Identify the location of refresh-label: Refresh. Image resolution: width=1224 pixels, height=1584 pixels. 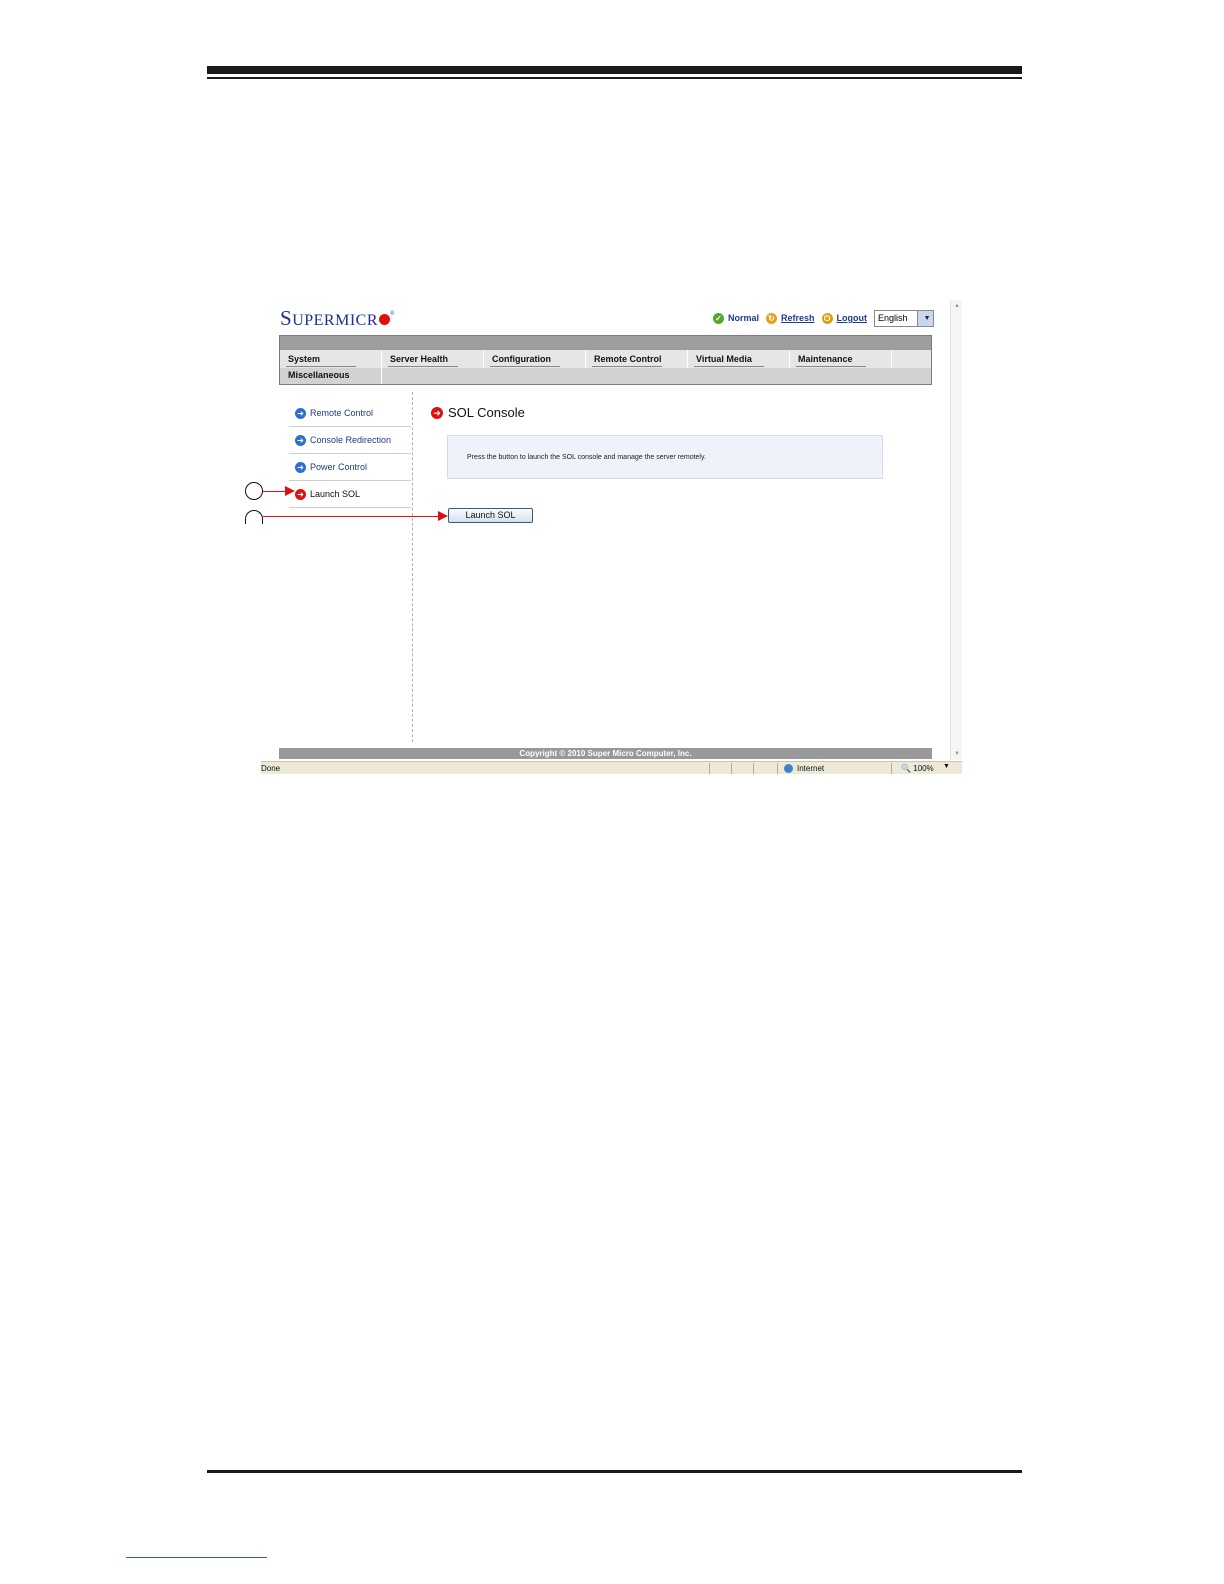
(798, 318).